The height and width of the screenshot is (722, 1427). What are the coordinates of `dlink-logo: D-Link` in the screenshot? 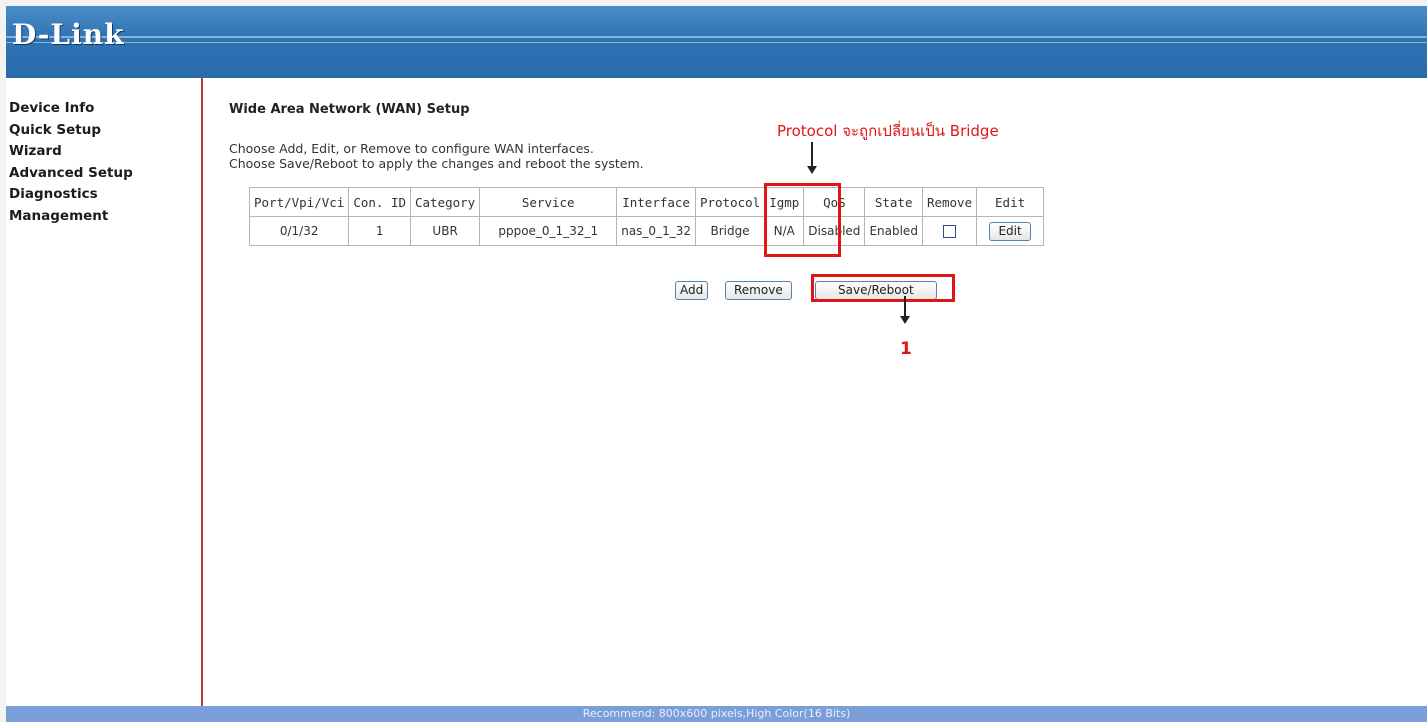 It's located at (68, 34).